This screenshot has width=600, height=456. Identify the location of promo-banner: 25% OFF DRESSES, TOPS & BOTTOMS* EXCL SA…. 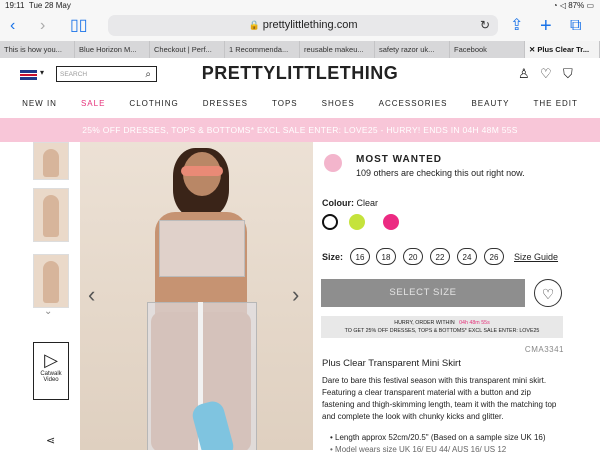
(300, 130).